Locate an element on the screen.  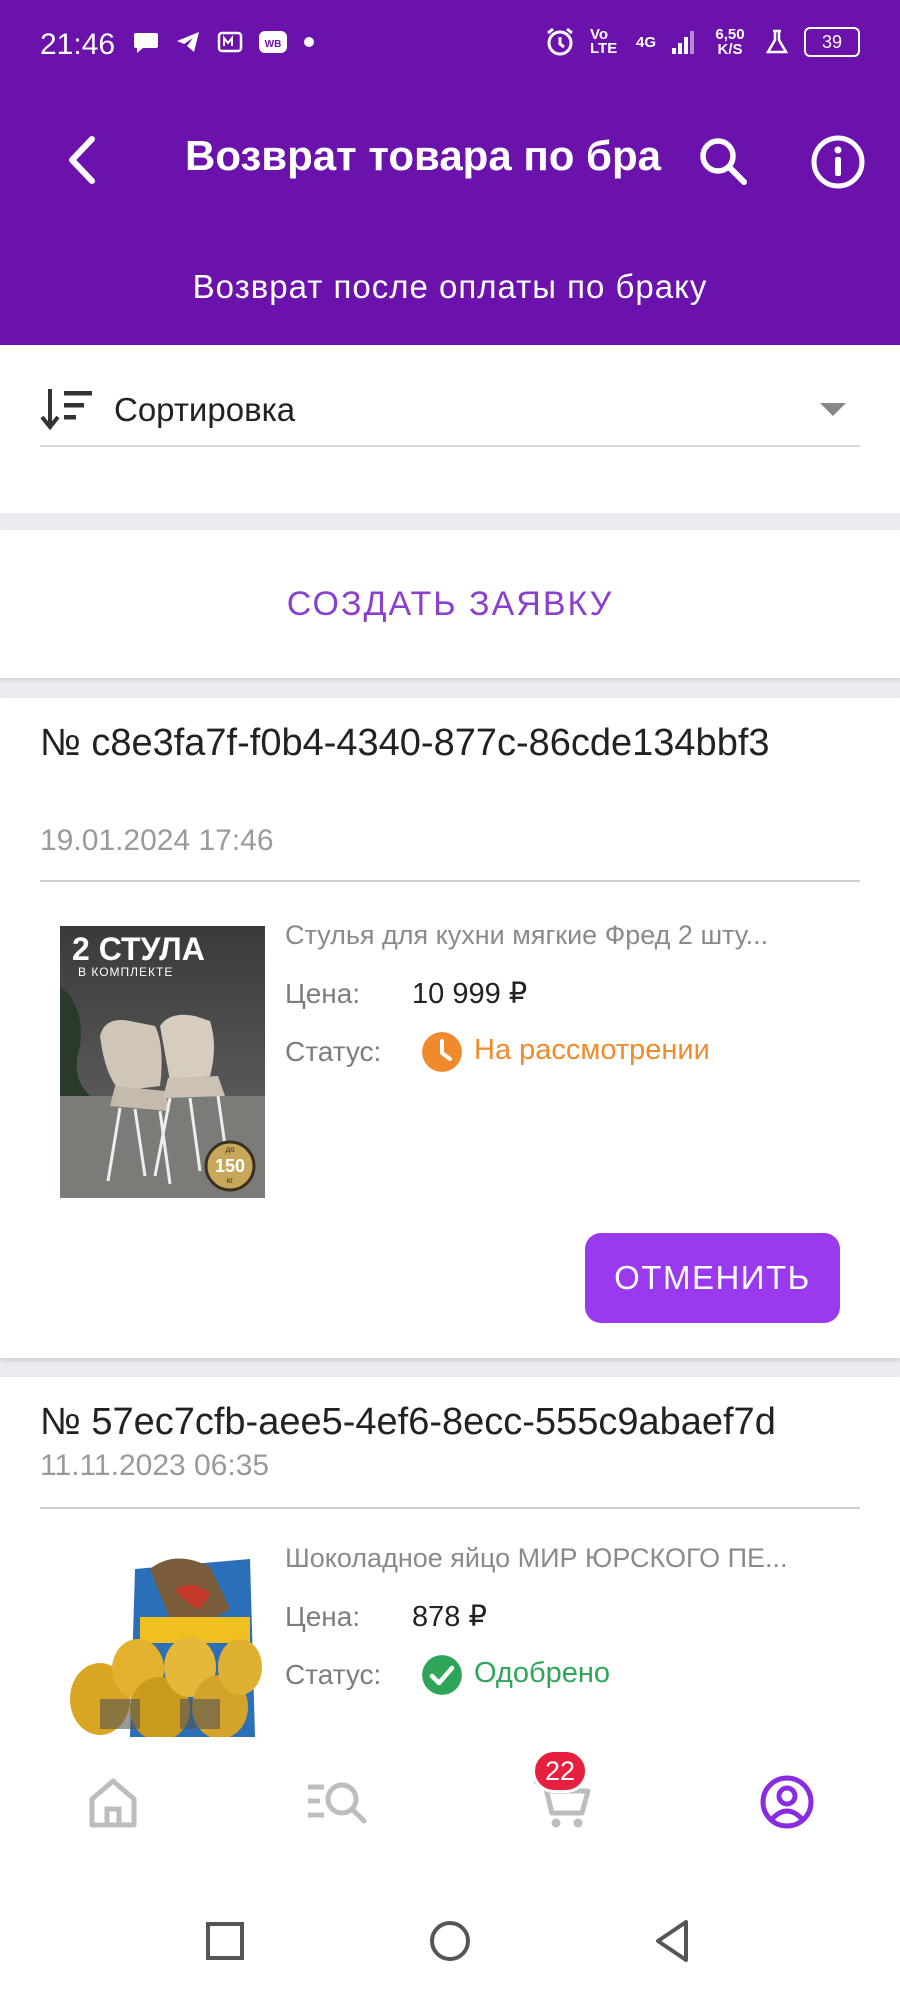
toolbar: Возврат товара по бра is located at coordinates (450, 160).